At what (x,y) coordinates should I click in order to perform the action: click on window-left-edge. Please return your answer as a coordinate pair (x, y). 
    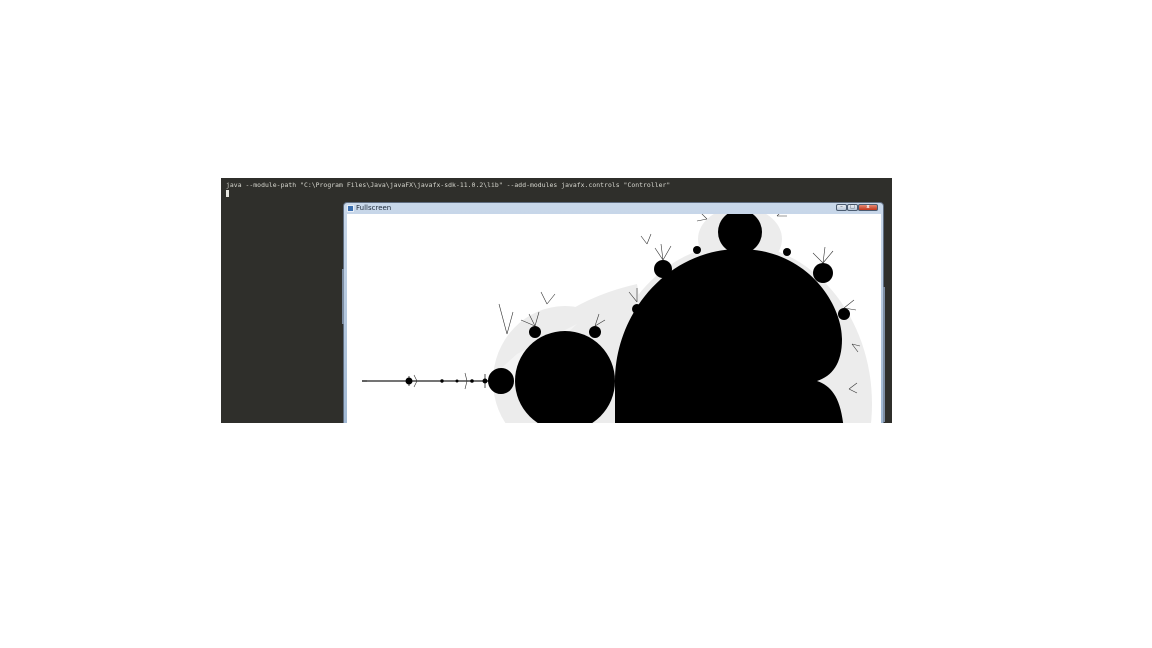
    Looking at the image, I should click on (343, 296).